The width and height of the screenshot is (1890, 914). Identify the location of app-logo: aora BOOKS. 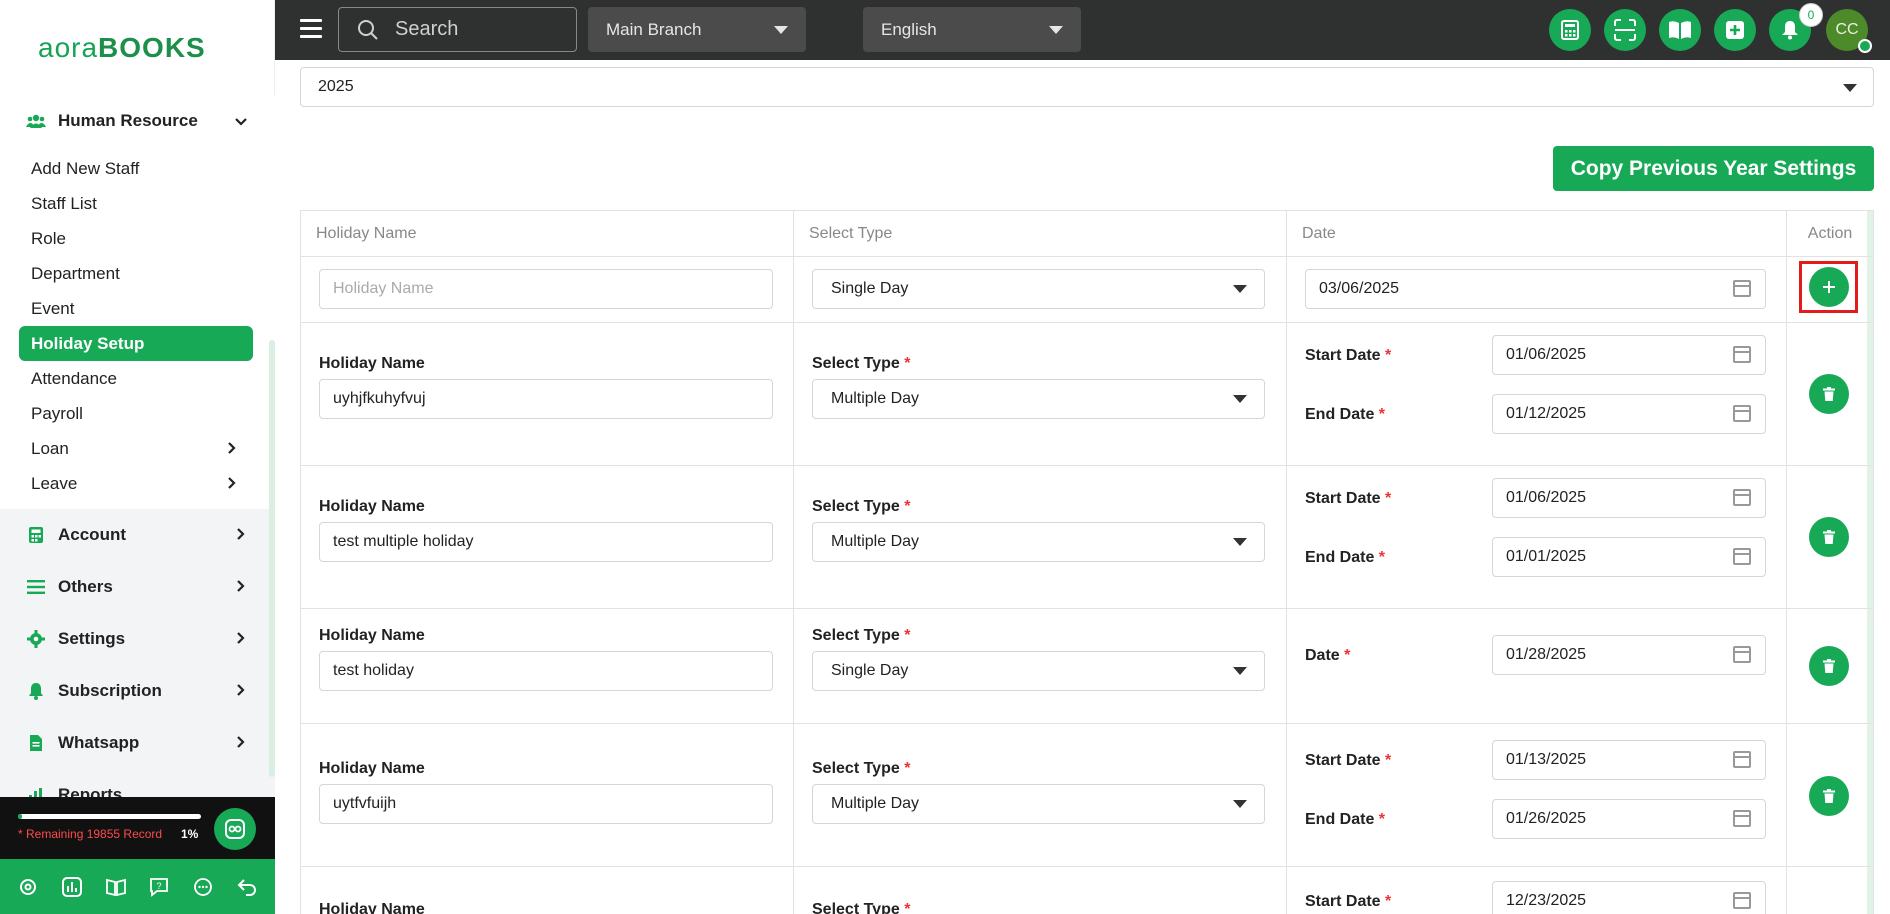
(137, 47).